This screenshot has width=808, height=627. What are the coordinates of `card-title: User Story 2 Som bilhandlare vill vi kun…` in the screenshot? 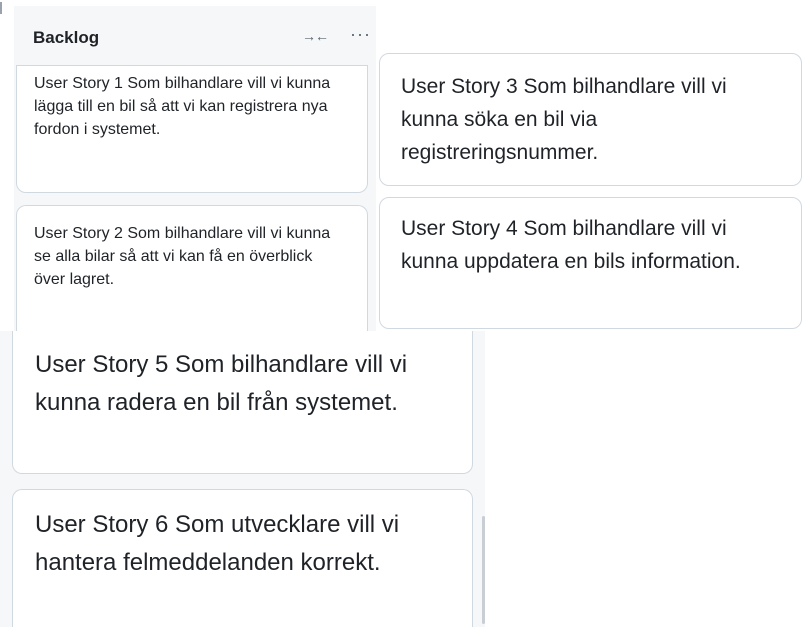 It's located at (182, 256).